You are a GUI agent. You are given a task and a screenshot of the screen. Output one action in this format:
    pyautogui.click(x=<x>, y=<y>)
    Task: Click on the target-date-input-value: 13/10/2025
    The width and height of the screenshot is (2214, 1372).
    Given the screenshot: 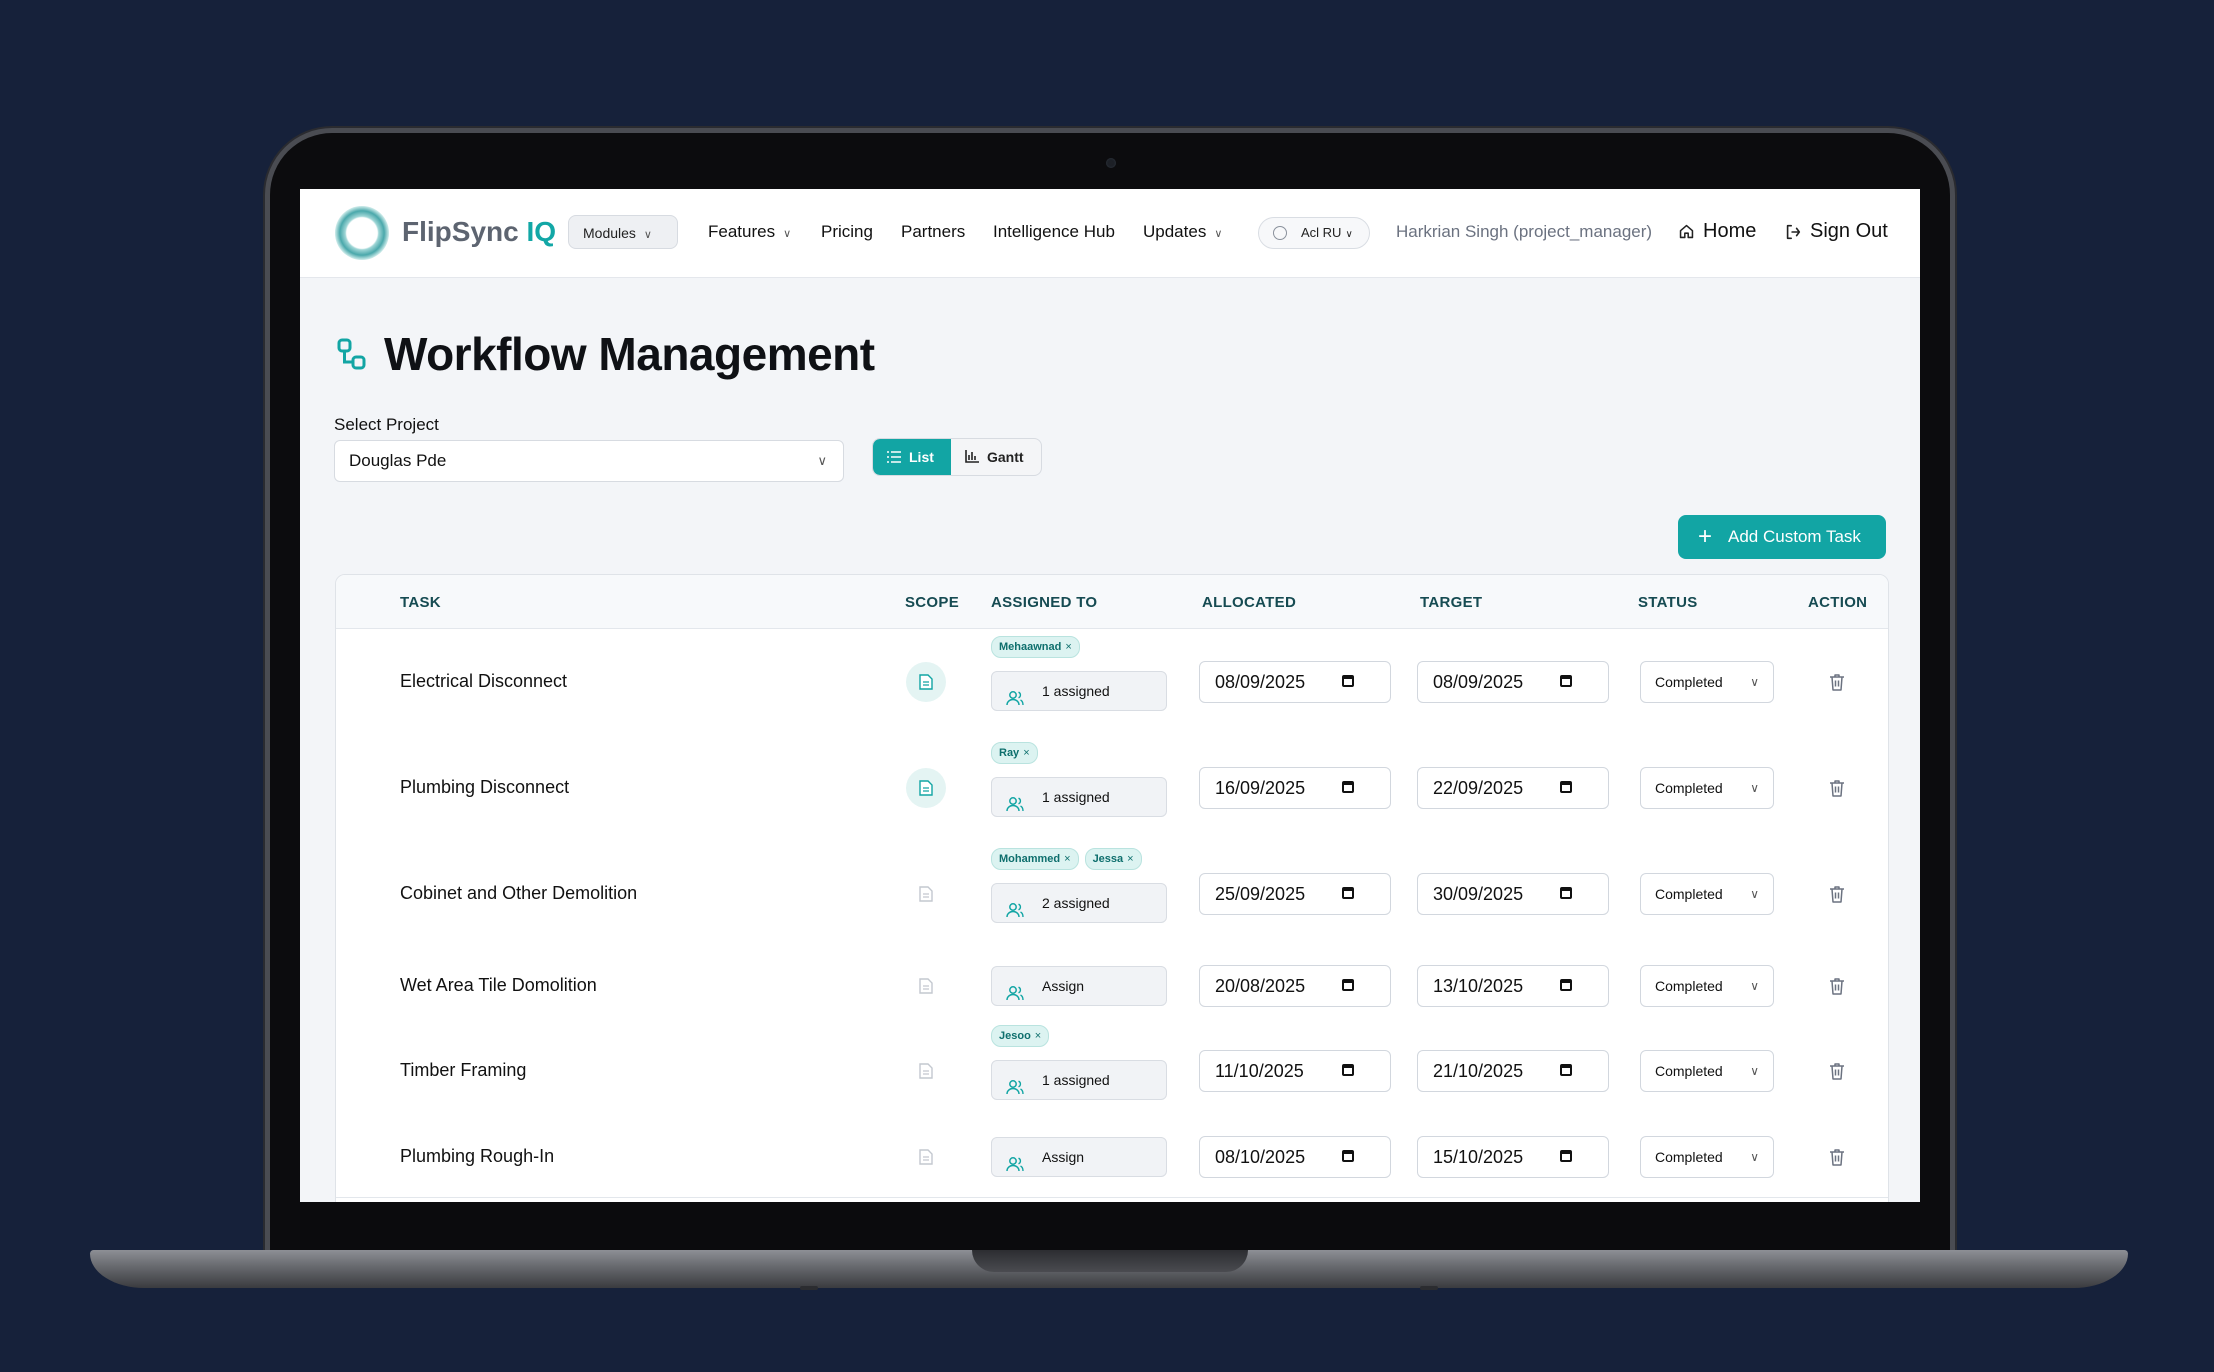 What is the action you would take?
    pyautogui.click(x=1478, y=986)
    